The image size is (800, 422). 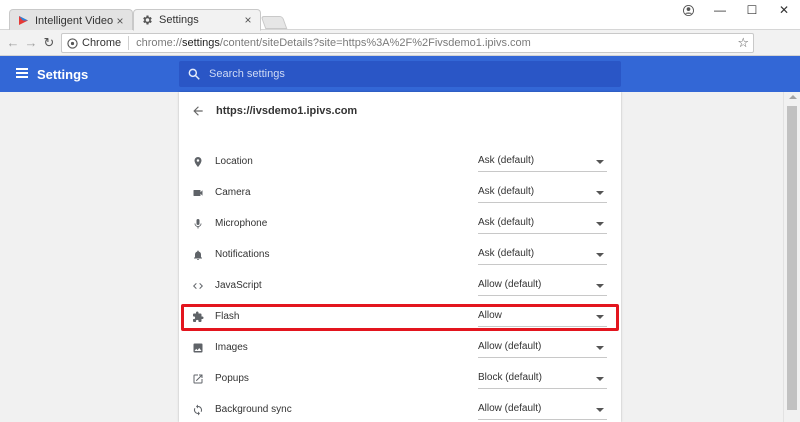 I want to click on forward-nav-icon: →, so click(x=31, y=43).